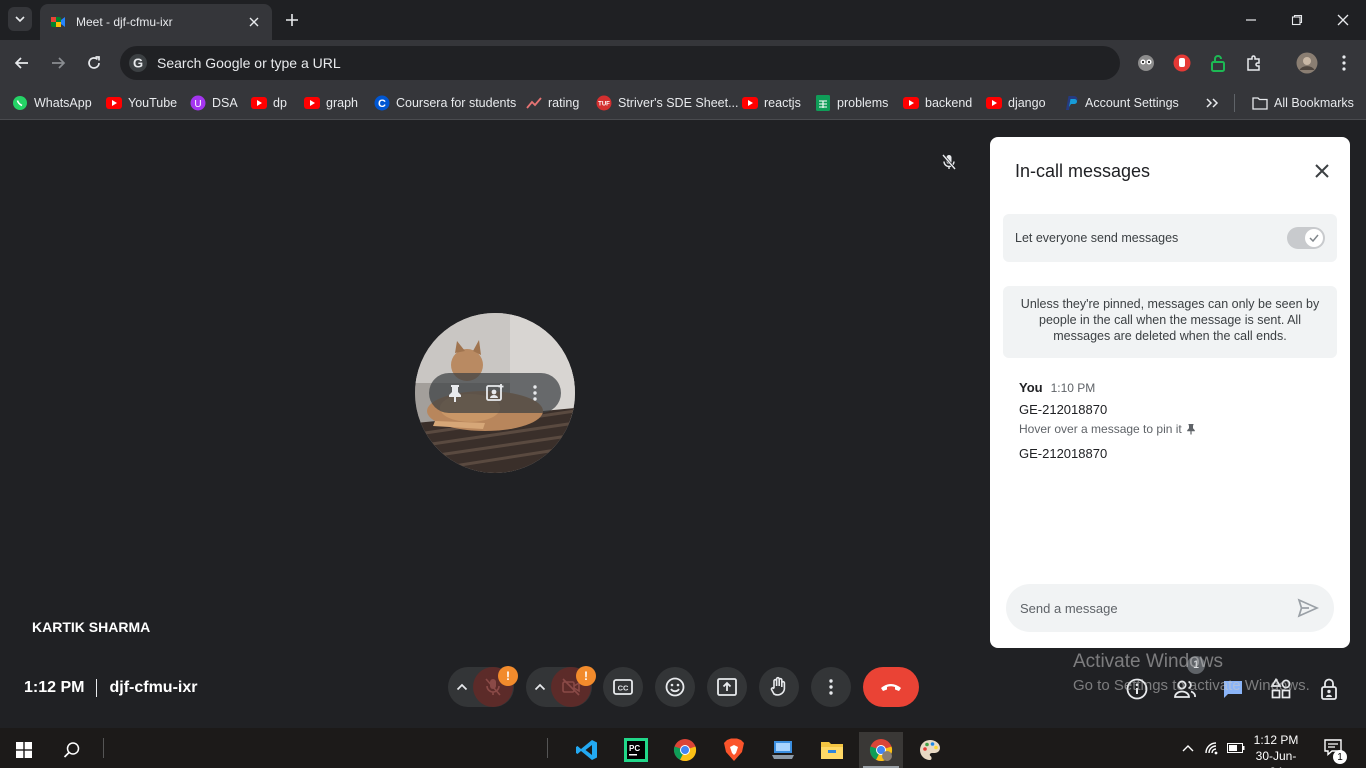 The image size is (1366, 768). I want to click on frame-person-button, so click(495, 393).